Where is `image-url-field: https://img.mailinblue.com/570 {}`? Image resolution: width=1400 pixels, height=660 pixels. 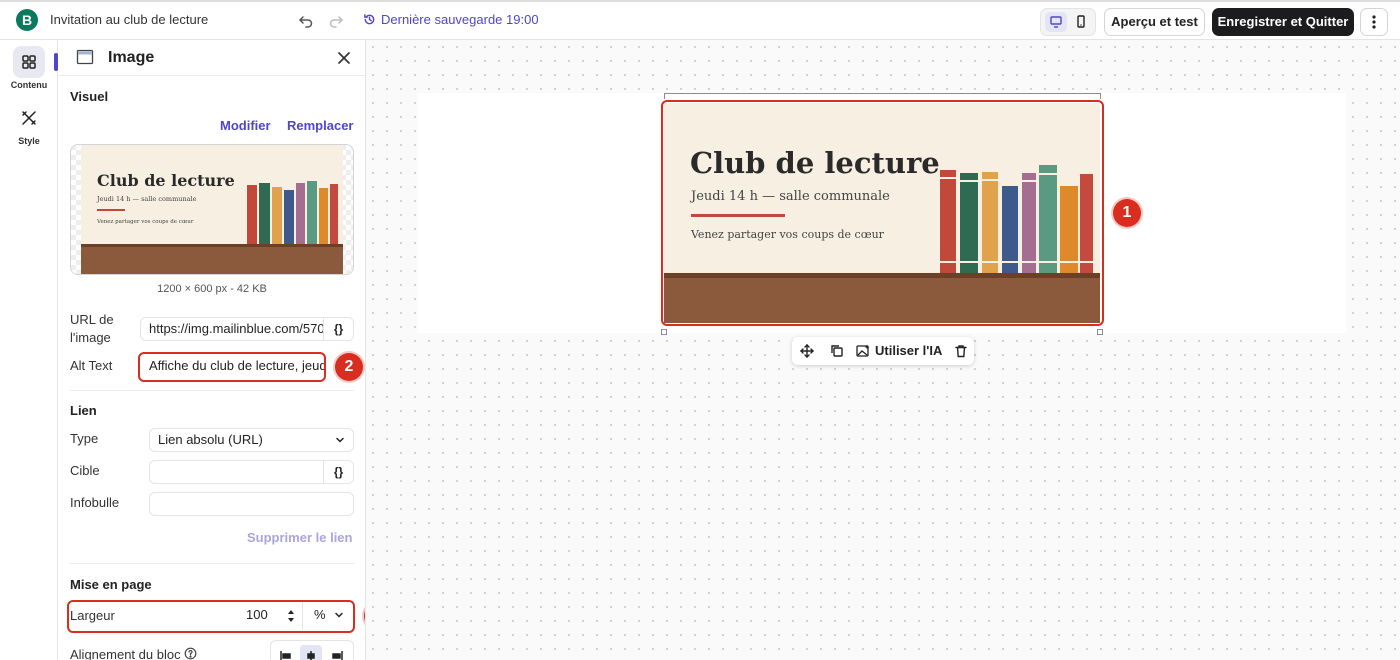
image-url-field: https://img.mailinblue.com/570 {} is located at coordinates (247, 329).